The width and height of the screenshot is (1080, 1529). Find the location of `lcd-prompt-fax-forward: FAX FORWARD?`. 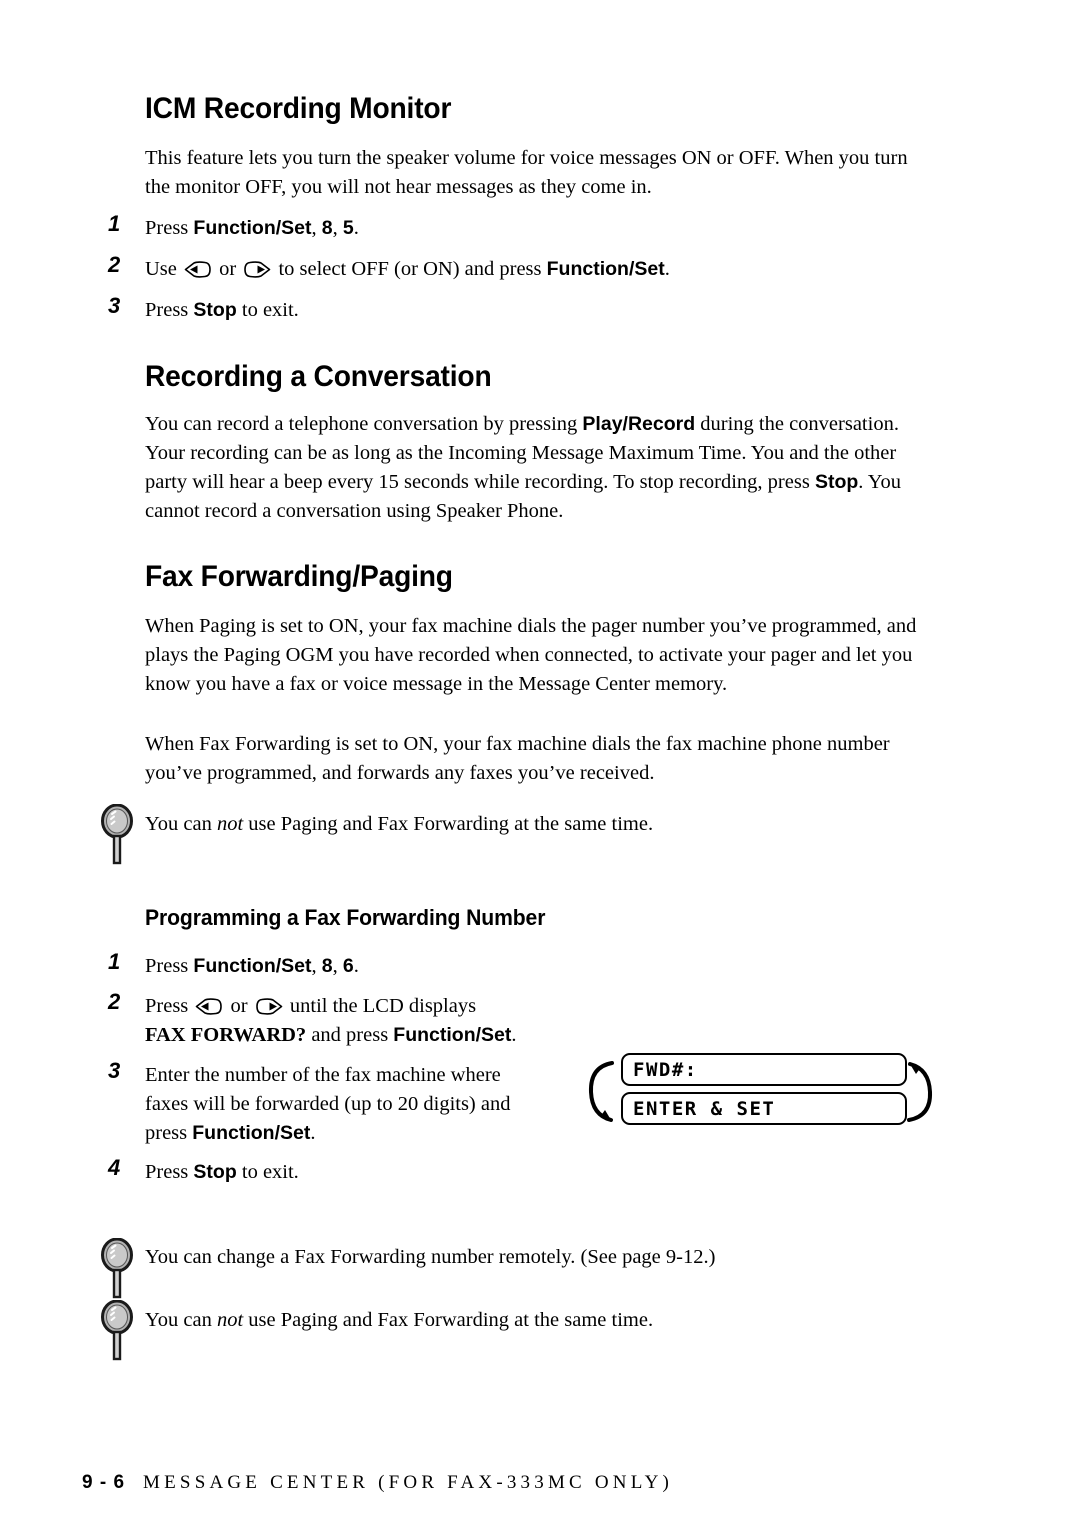

lcd-prompt-fax-forward: FAX FORWARD? is located at coordinates (226, 1035).